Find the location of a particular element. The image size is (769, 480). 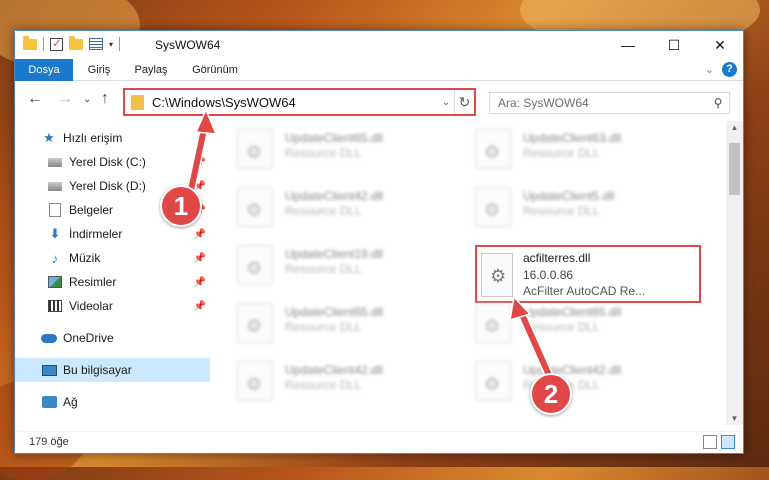

step-2-badge: 2 is located at coordinates (551, 394).